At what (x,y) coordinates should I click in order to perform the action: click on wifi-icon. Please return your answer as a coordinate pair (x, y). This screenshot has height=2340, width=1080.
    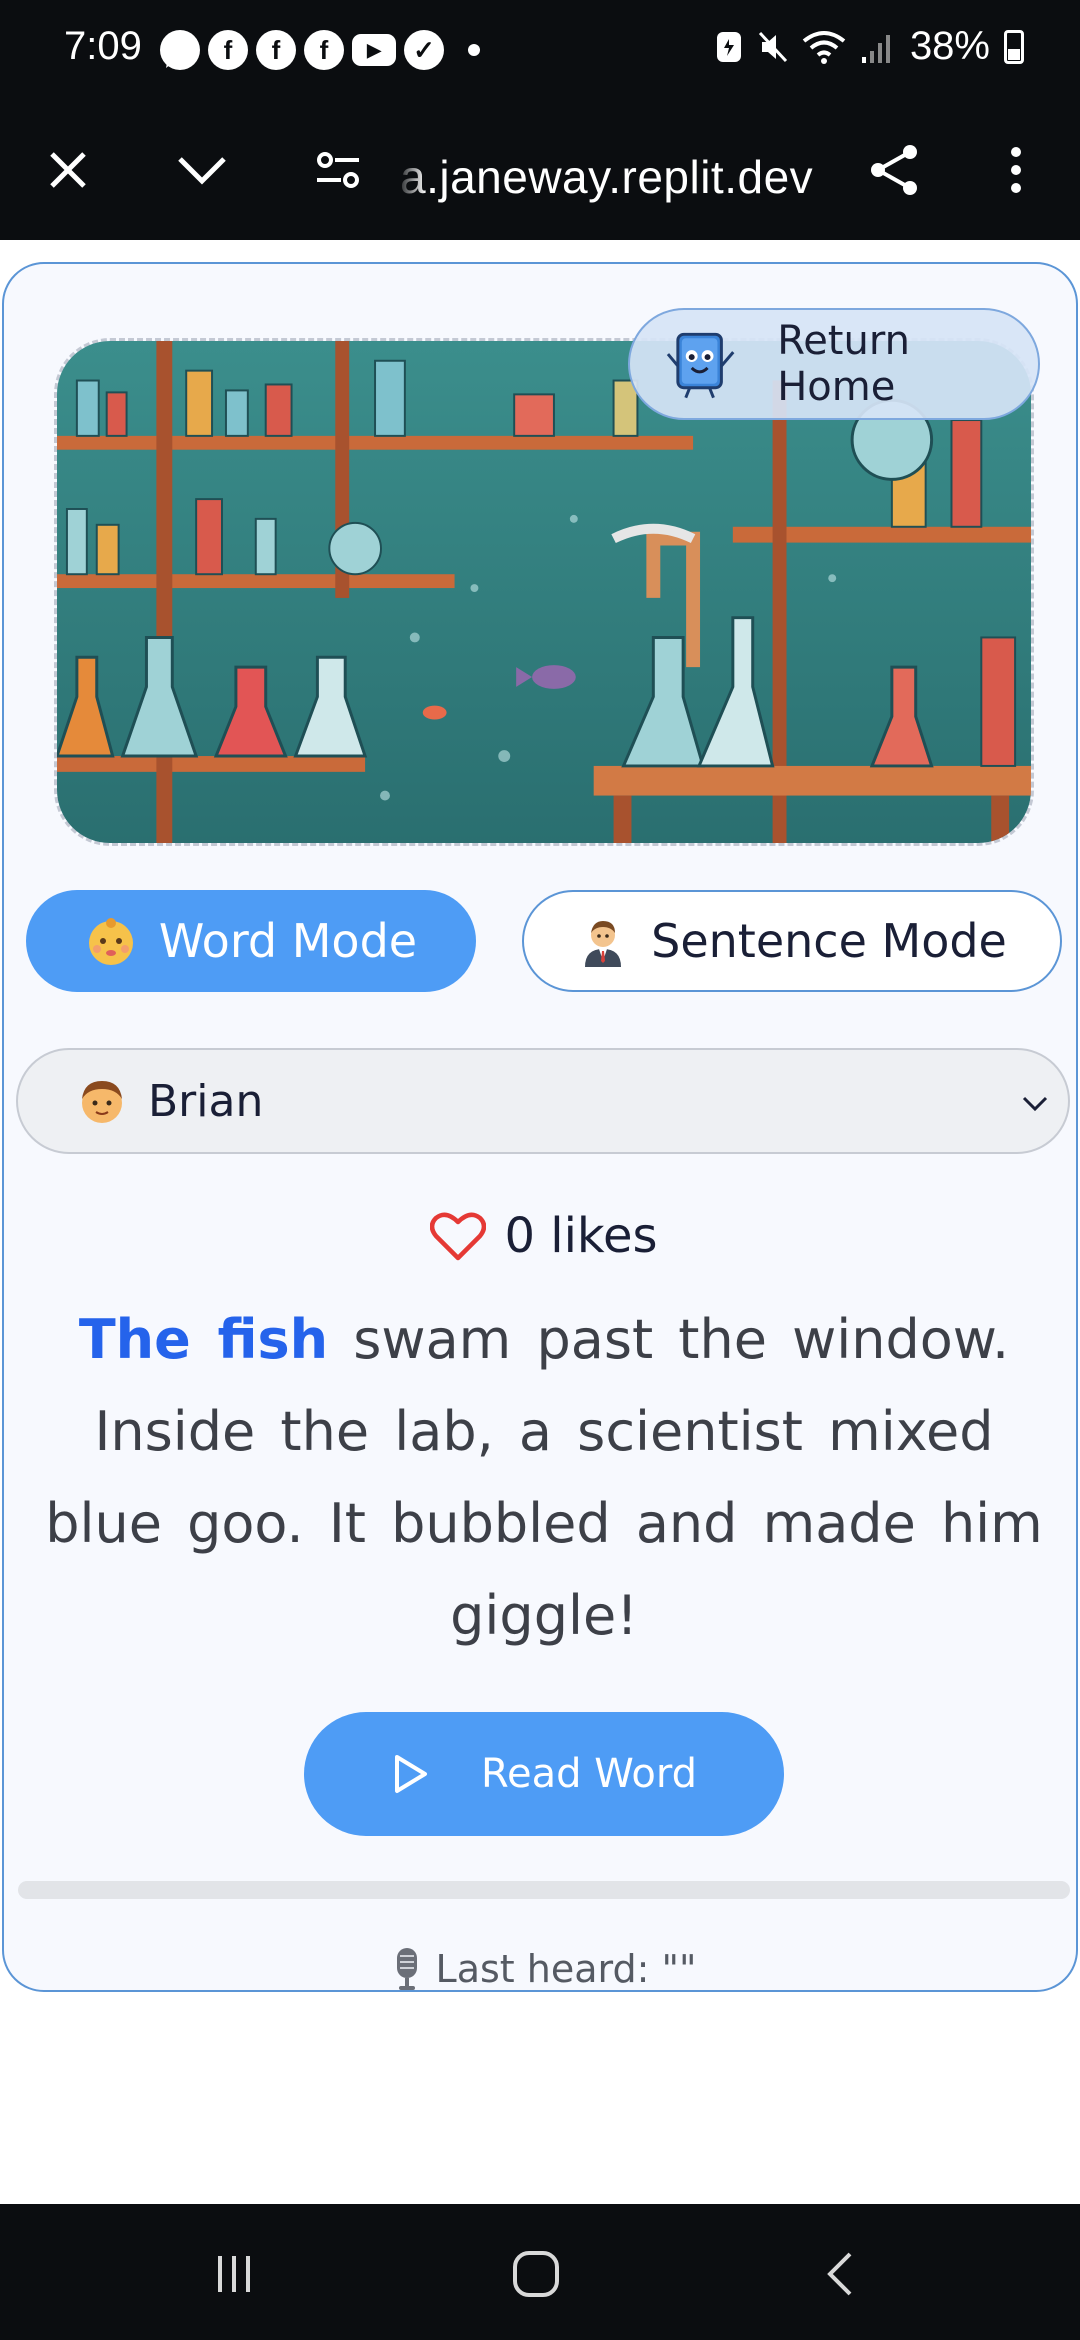
    Looking at the image, I should click on (824, 47).